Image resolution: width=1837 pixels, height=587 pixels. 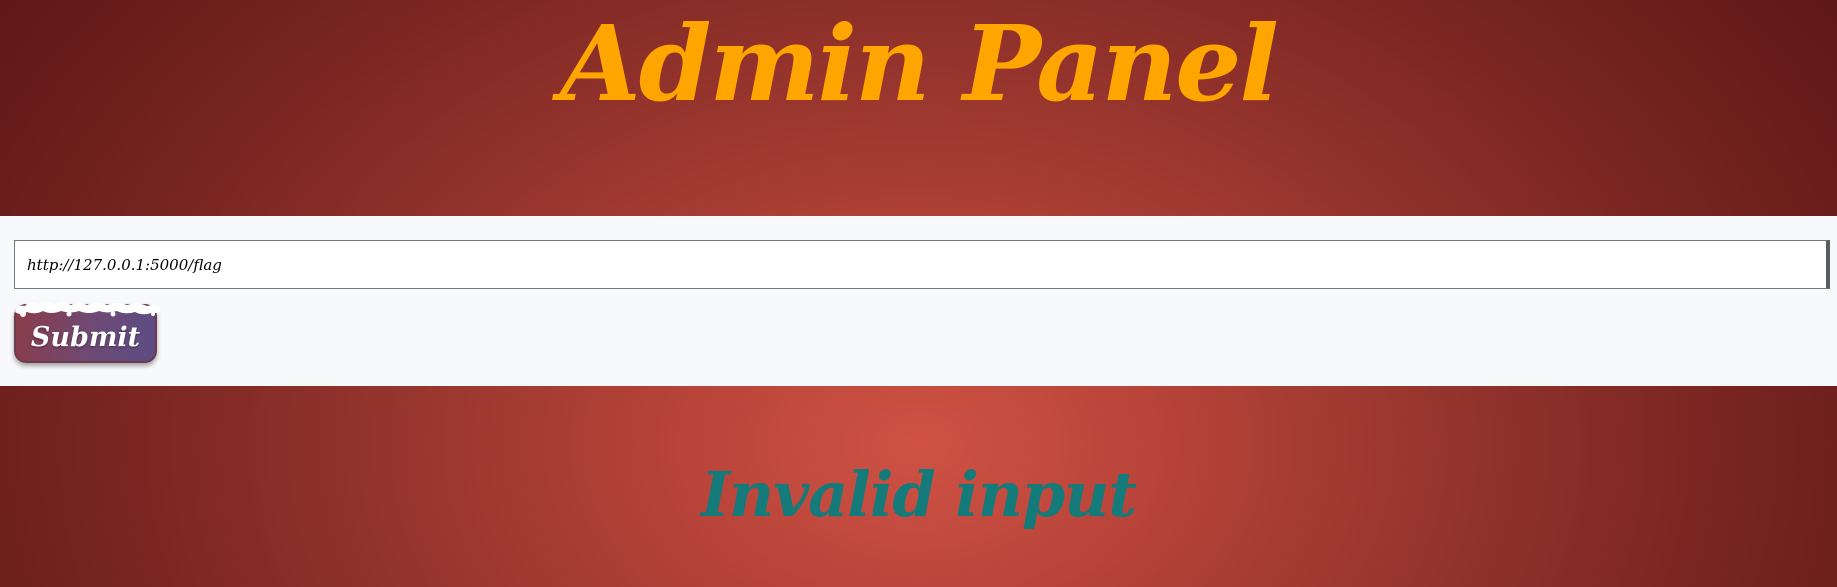 I want to click on submit-button: Submit, so click(x=87, y=332).